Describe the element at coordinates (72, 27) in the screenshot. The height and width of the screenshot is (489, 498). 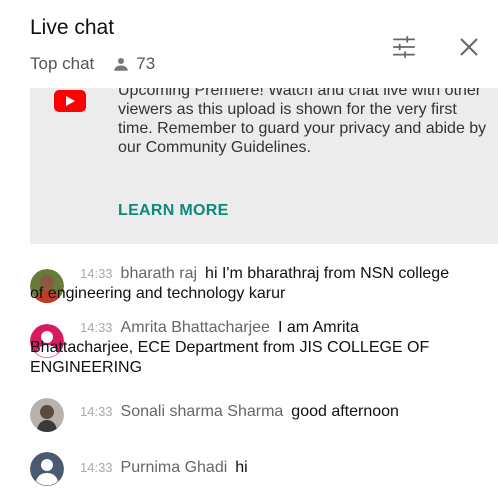
I see `chat-title: Live chat` at that location.